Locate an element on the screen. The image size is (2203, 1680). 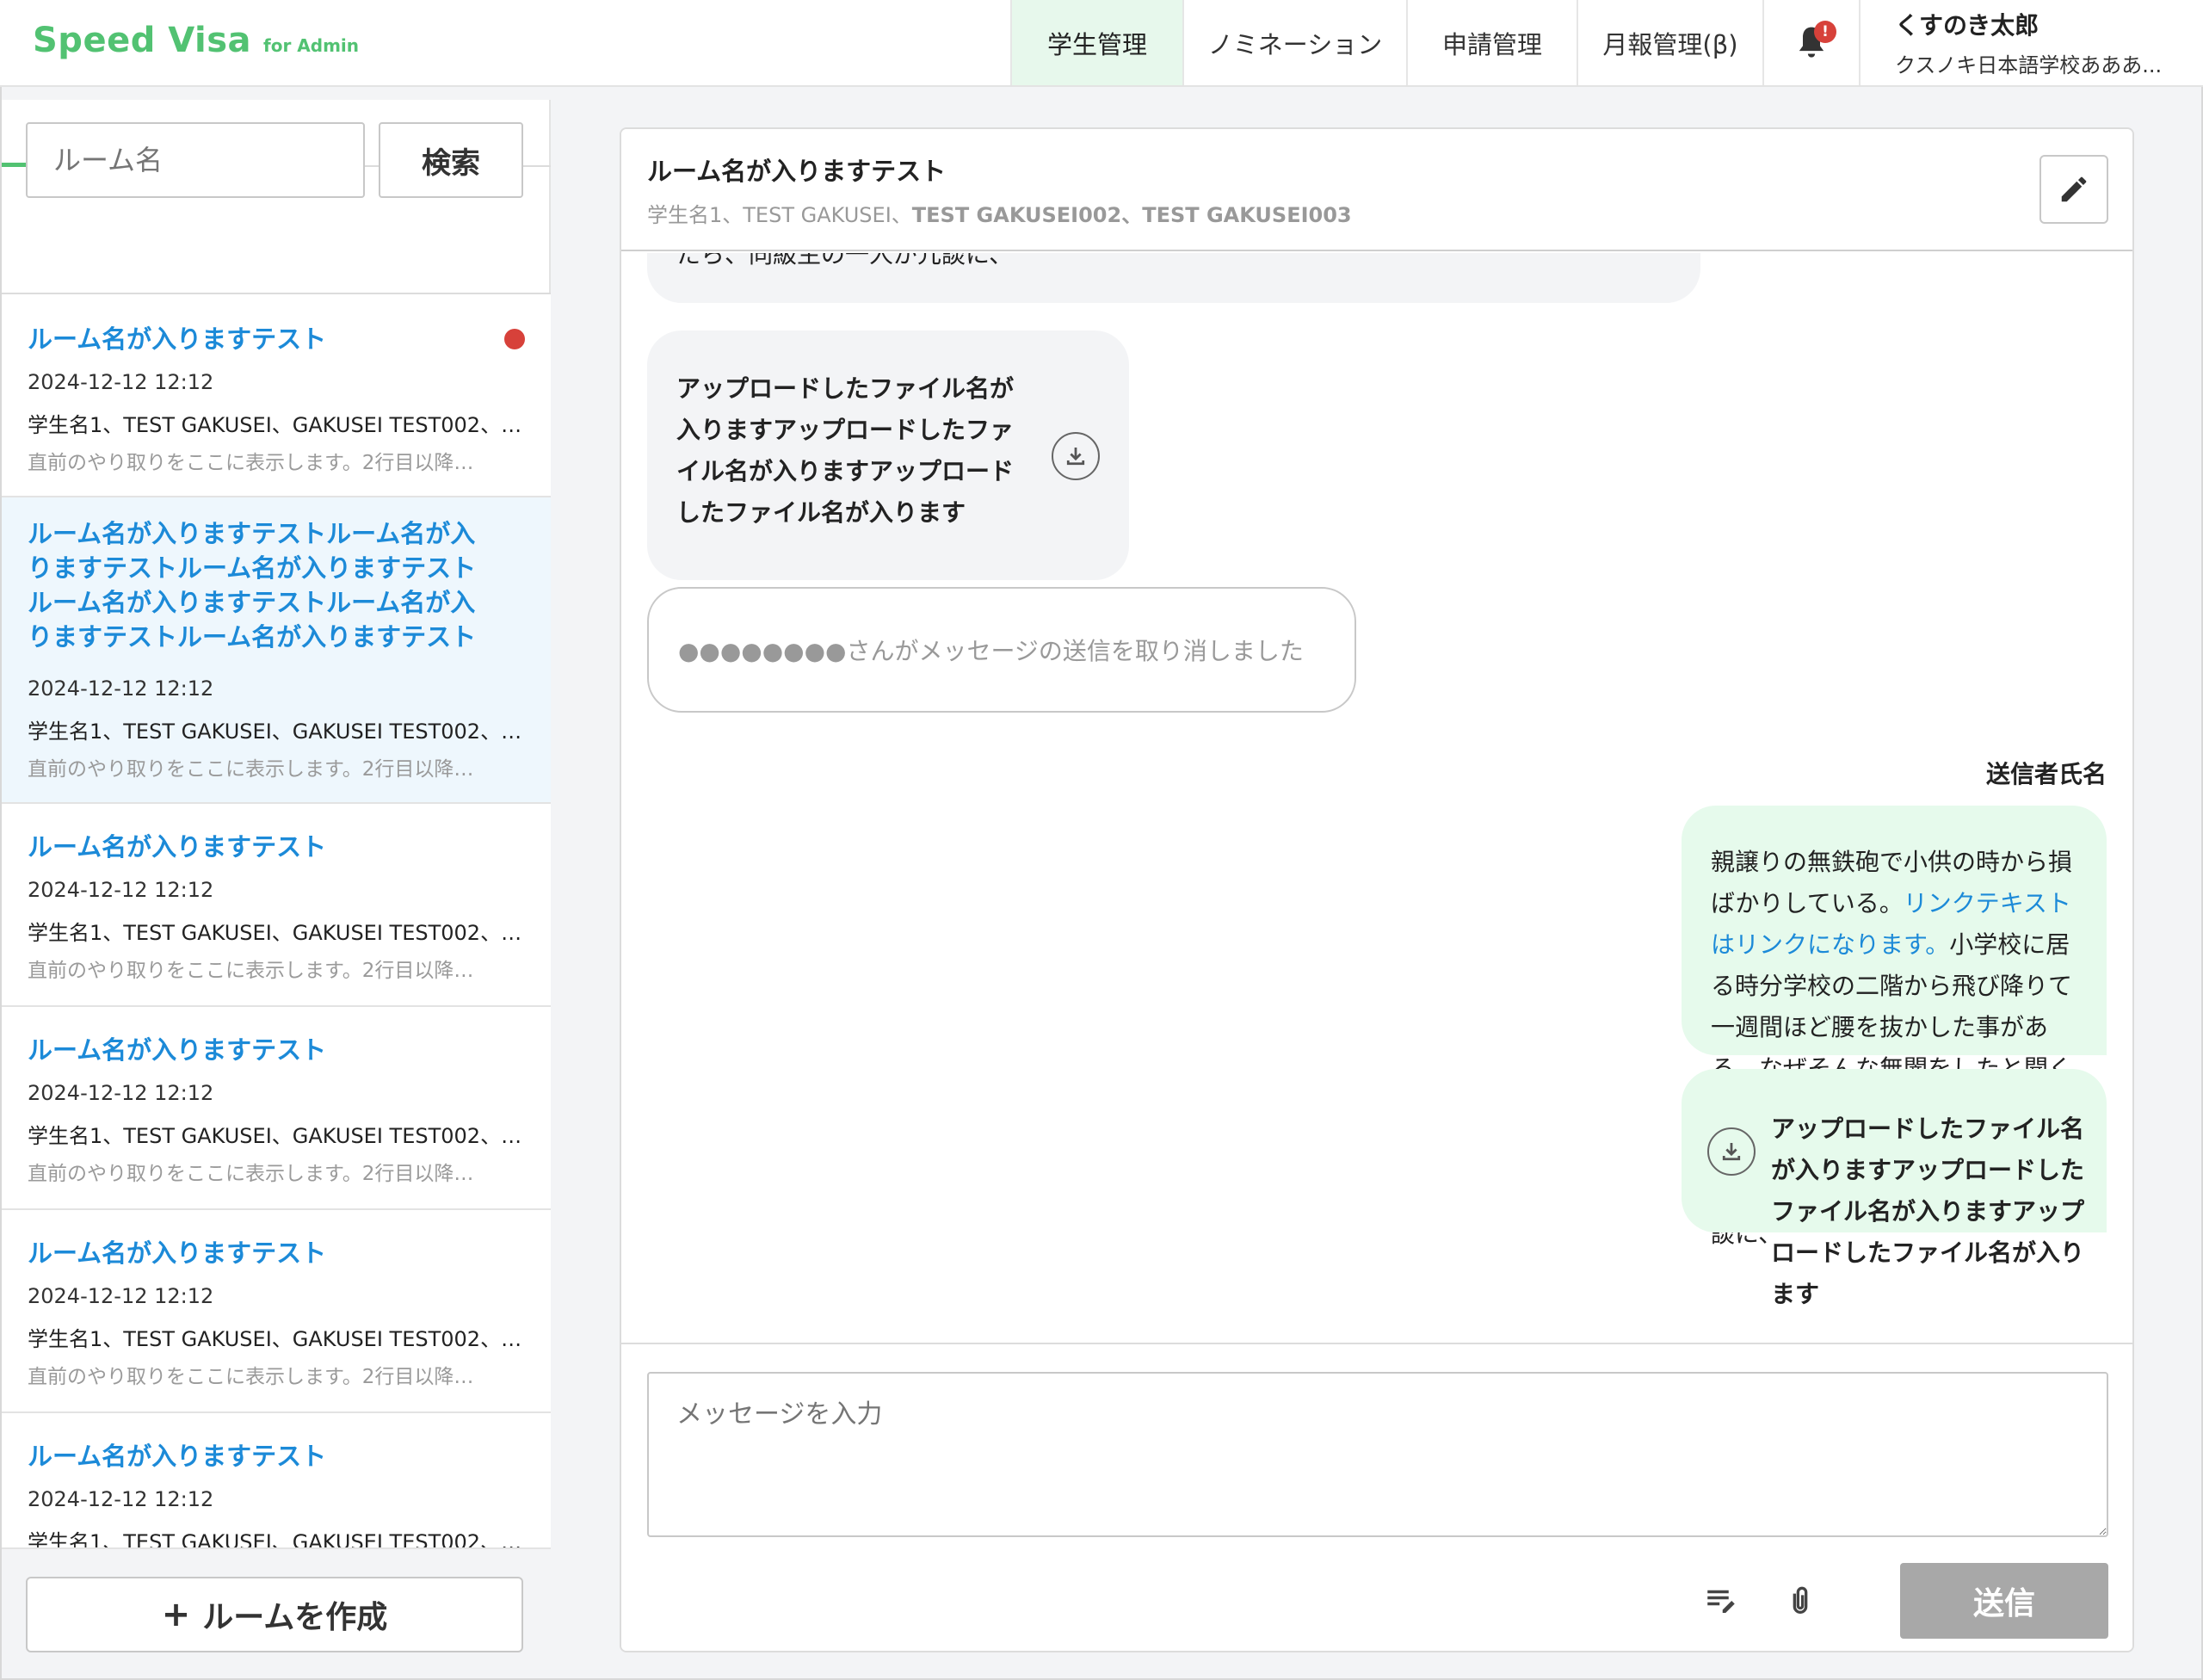
notification-button: ! is located at coordinates (1811, 42).